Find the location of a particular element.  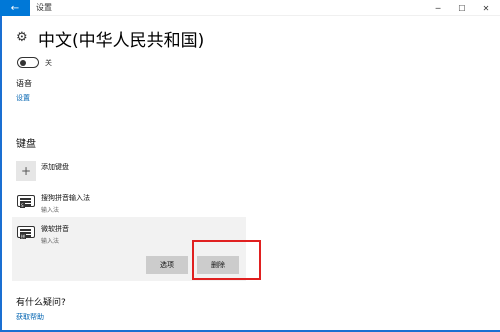

close-button: ✕ is located at coordinates (486, 8).